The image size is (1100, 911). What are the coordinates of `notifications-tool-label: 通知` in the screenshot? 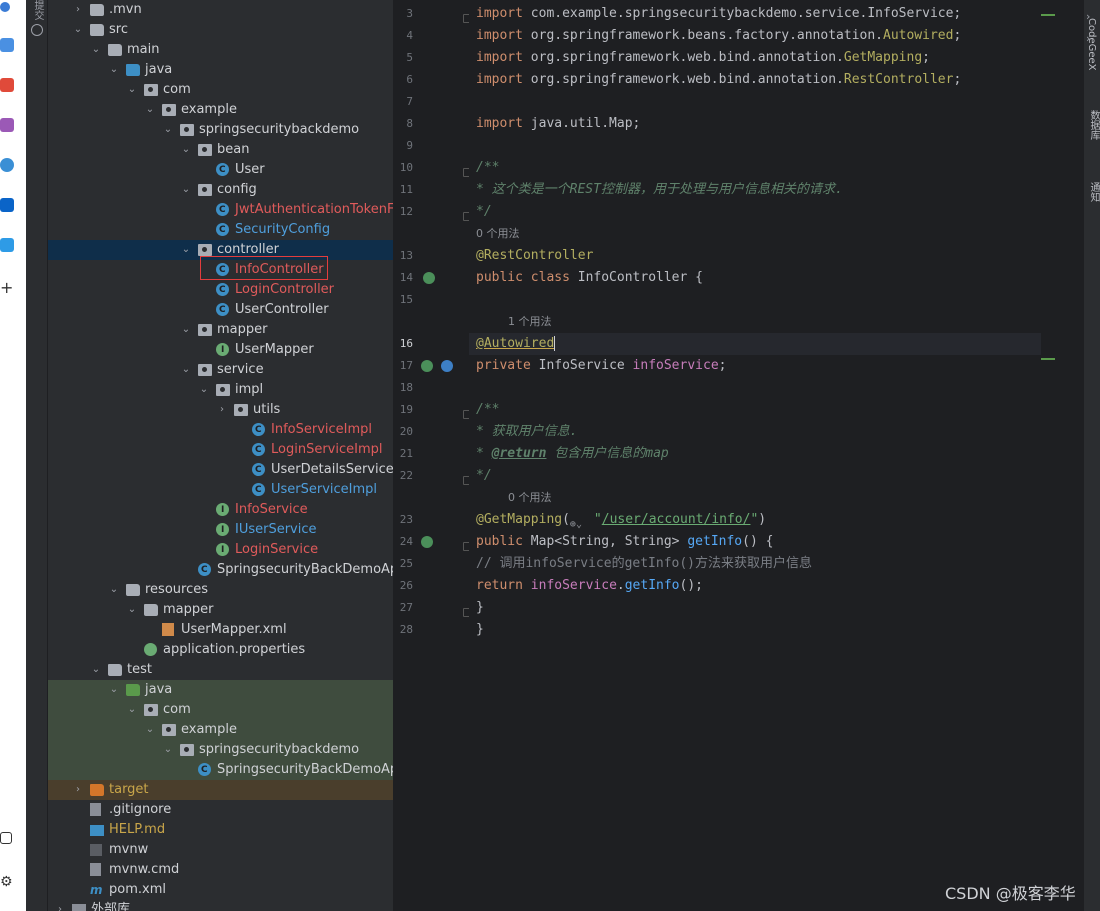 It's located at (1093, 192).